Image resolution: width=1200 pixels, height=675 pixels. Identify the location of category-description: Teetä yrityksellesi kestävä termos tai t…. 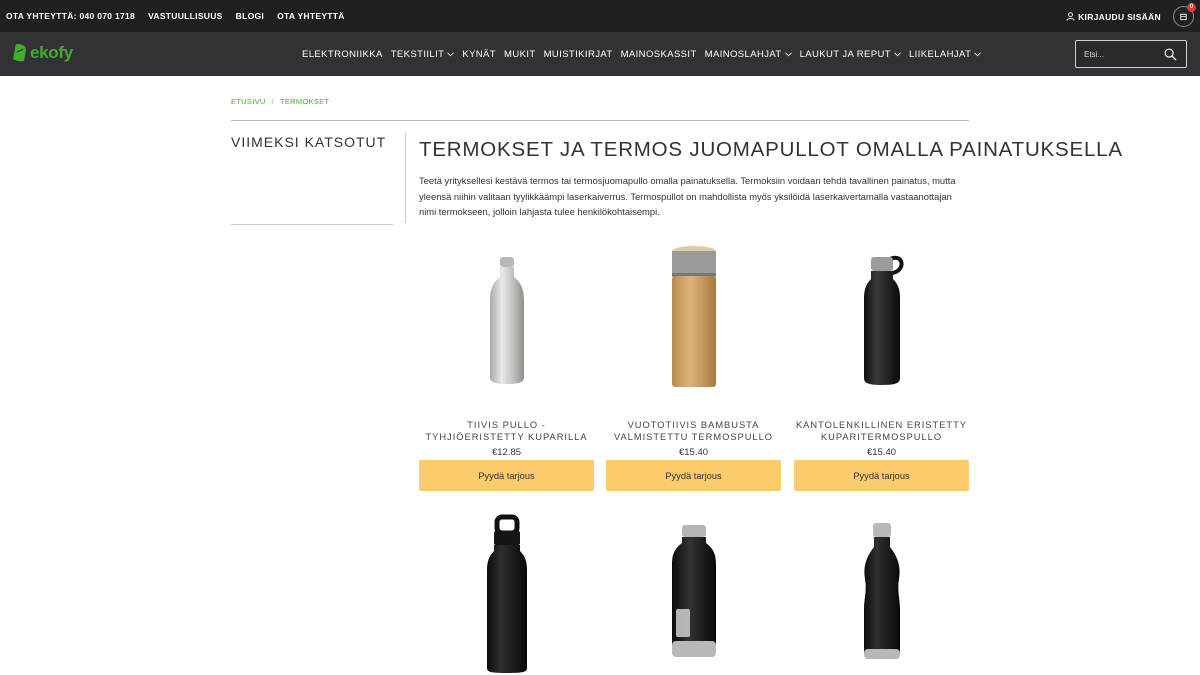
(687, 196).